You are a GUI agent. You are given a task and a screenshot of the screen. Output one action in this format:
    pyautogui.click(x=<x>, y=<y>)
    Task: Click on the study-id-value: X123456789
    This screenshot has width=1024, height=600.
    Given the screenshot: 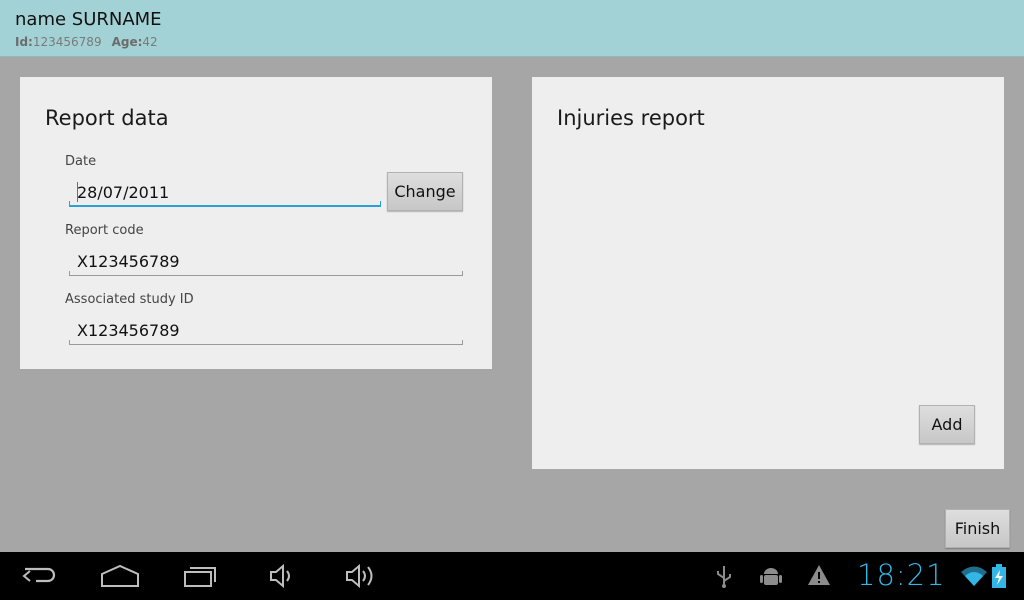 What is the action you would take?
    pyautogui.click(x=128, y=330)
    